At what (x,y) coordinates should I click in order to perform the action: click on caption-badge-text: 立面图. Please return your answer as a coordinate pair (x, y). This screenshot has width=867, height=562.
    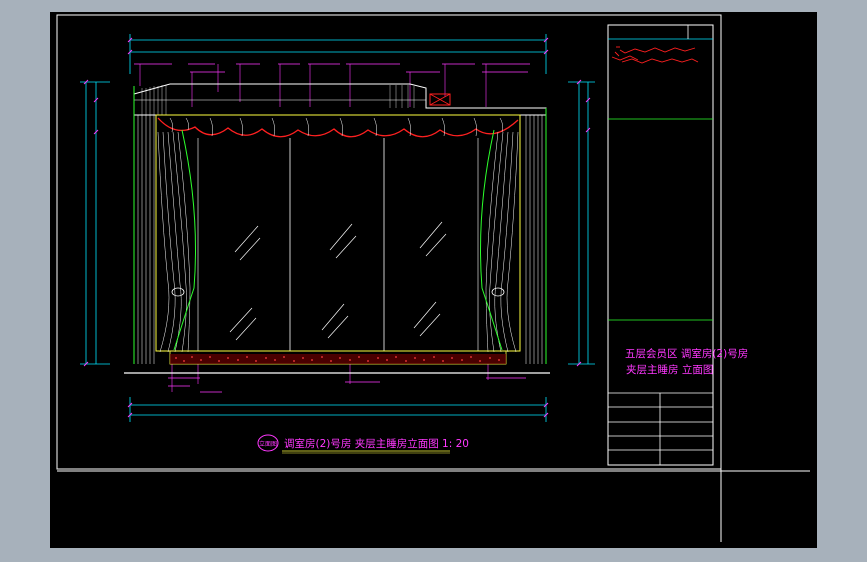
    Looking at the image, I should click on (268, 444).